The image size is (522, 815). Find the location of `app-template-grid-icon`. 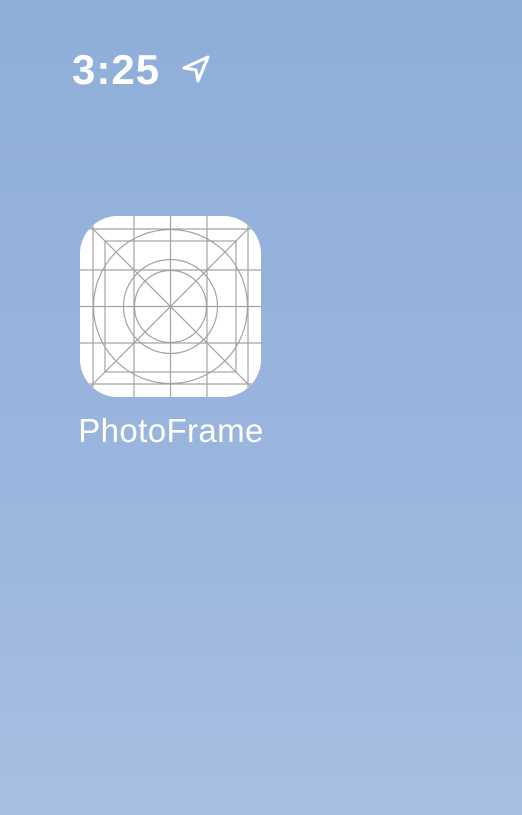

app-template-grid-icon is located at coordinates (170, 306).